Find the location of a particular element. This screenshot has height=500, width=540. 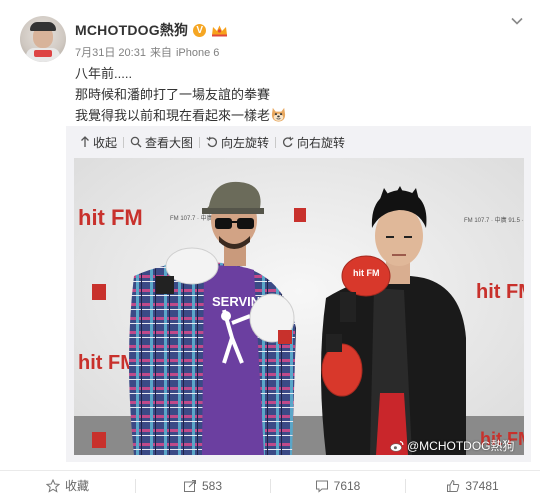

chevron-down-icon is located at coordinates (517, 21).